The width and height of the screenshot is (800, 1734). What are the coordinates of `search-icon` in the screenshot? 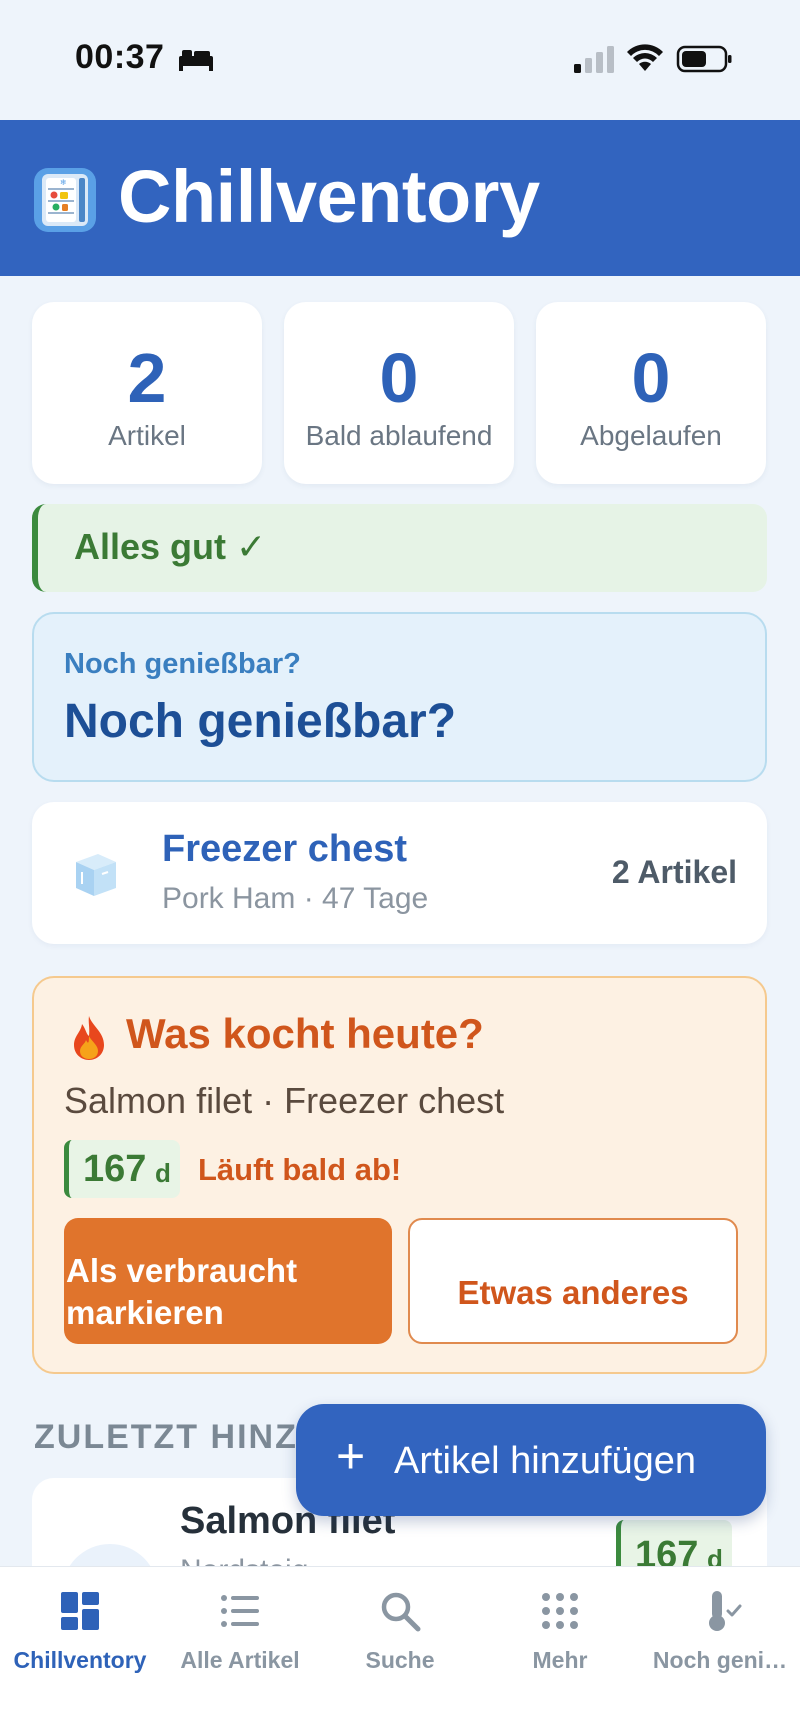 It's located at (401, 1612).